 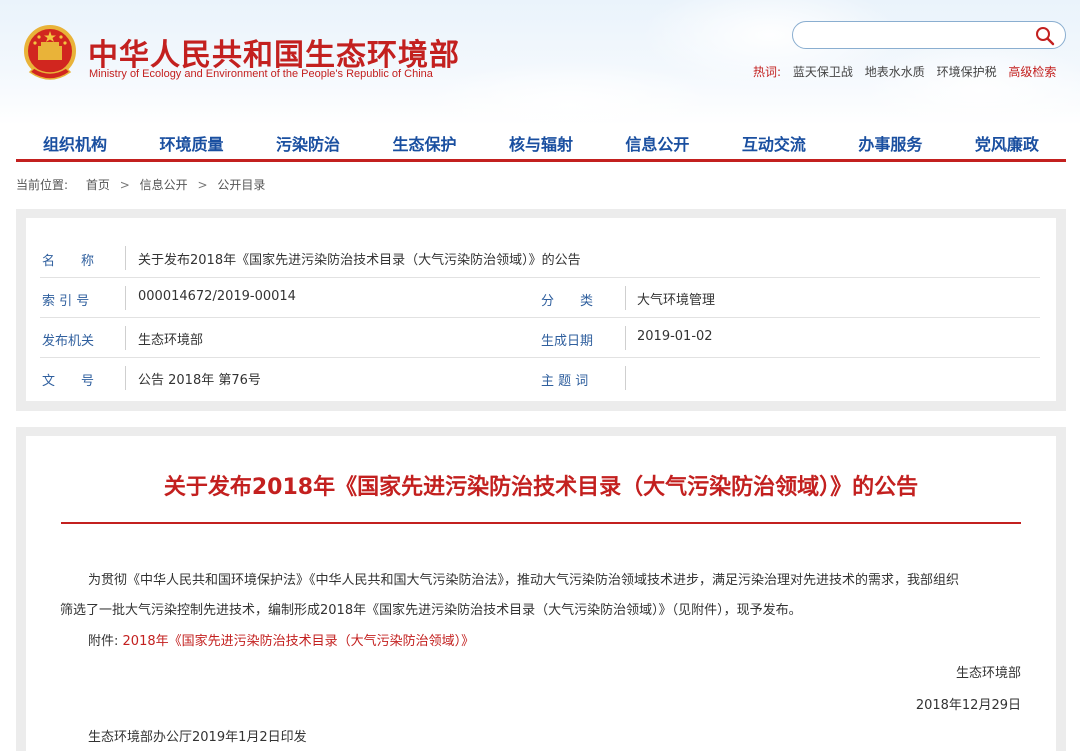 I want to click on national-emblem-icon, so click(x=50, y=52).